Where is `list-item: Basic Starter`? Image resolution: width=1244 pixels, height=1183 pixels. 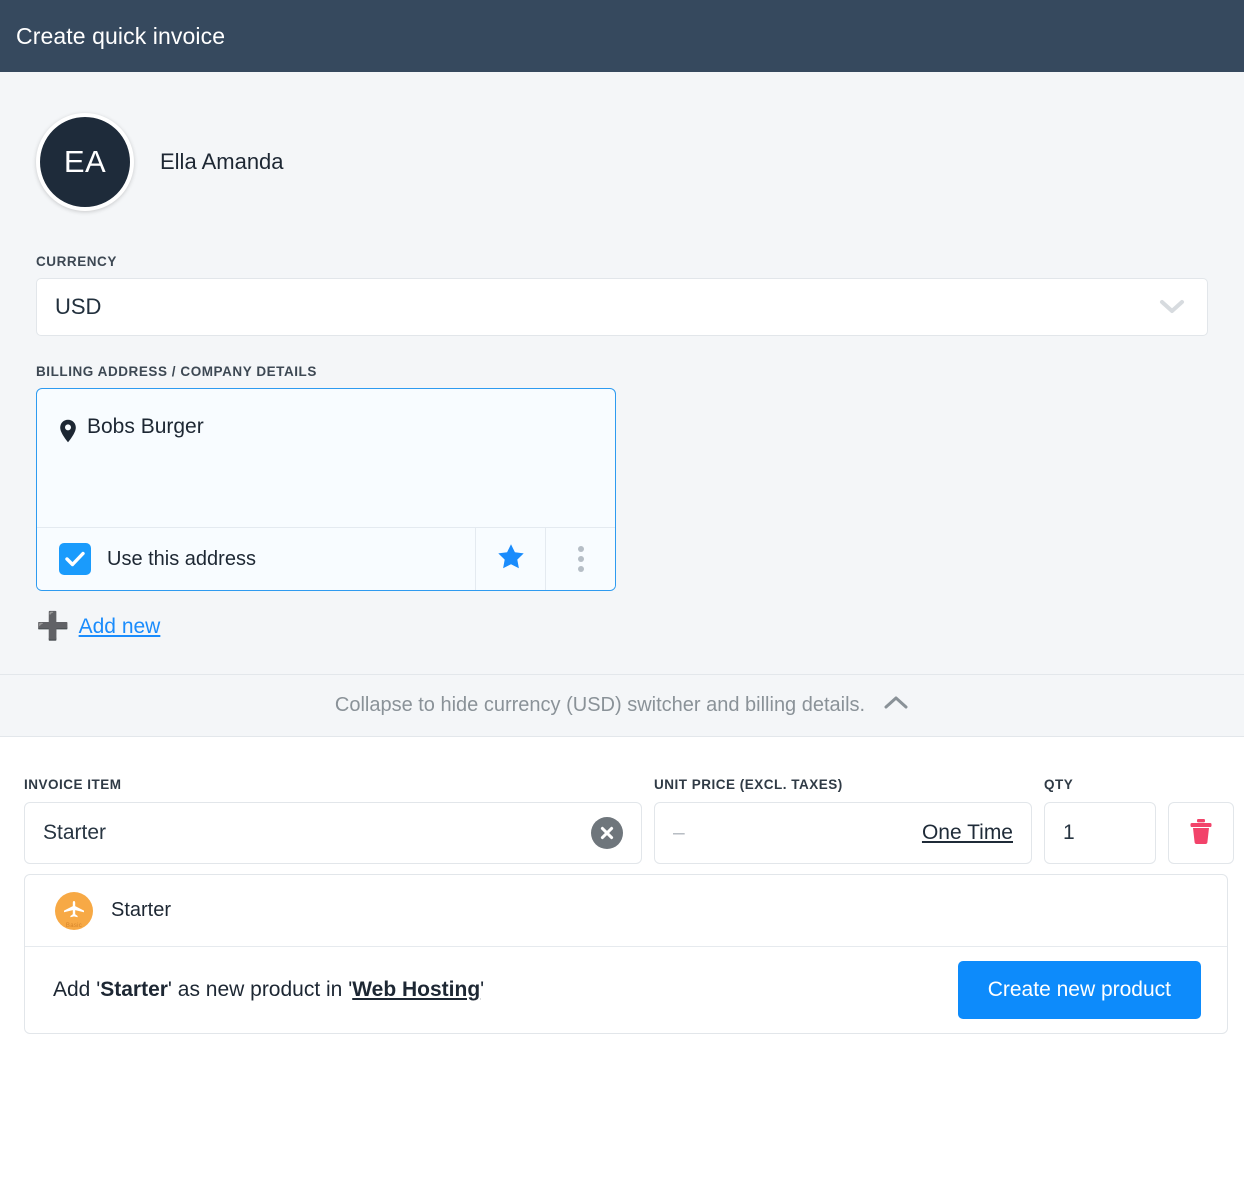 list-item: Basic Starter is located at coordinates (626, 911).